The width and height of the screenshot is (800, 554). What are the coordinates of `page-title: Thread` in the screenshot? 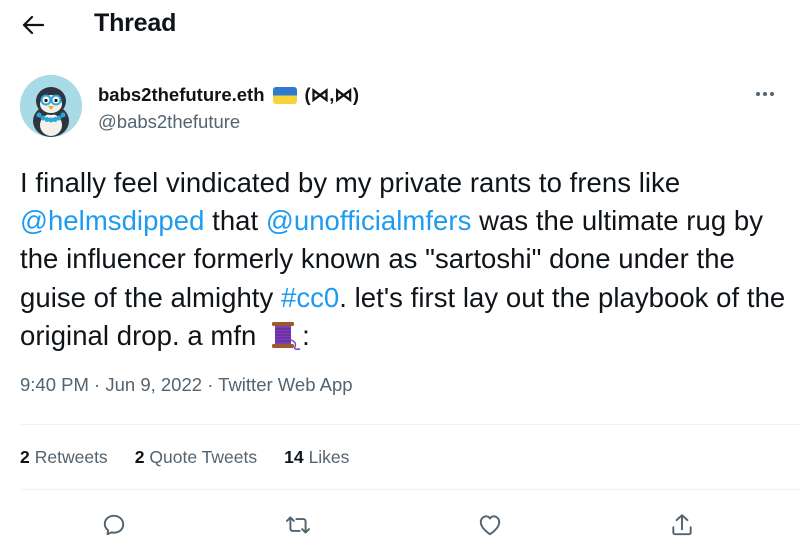 It's located at (135, 23).